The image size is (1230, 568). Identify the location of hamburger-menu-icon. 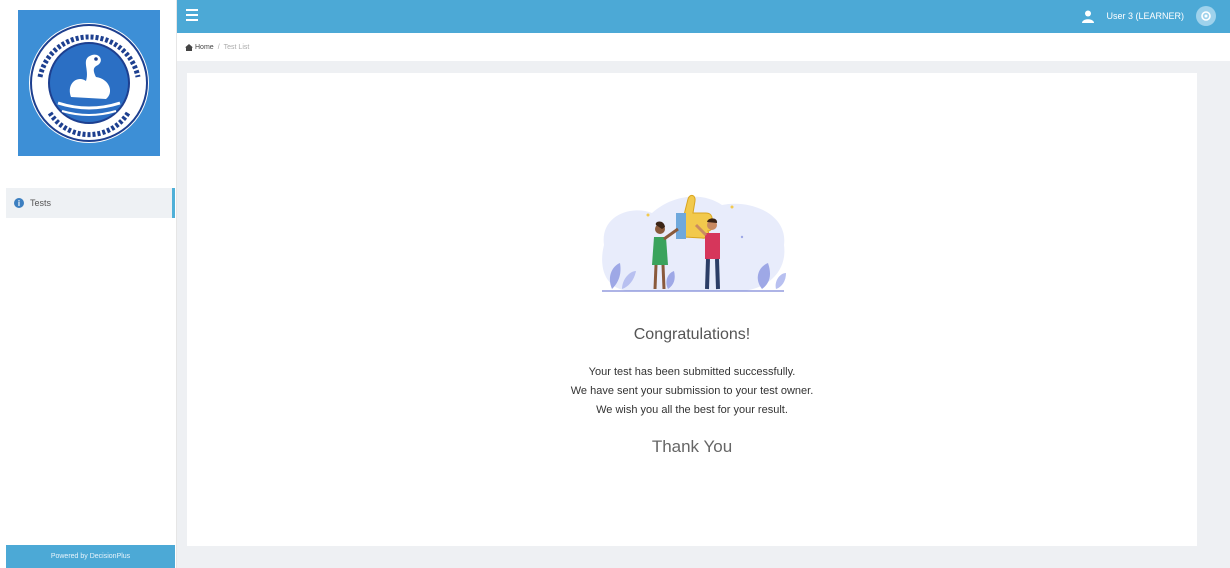
(192, 15).